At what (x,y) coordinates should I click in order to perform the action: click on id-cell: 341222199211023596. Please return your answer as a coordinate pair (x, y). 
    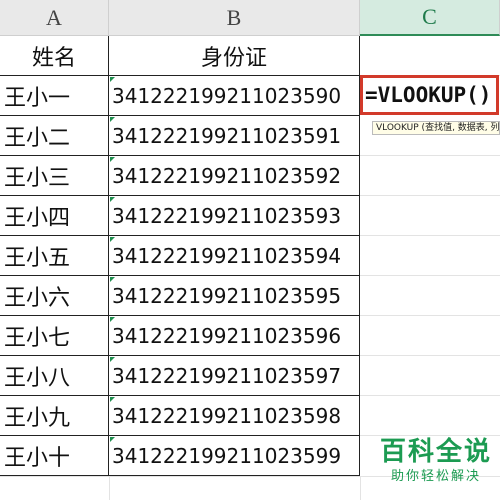
    Looking at the image, I should click on (234, 336).